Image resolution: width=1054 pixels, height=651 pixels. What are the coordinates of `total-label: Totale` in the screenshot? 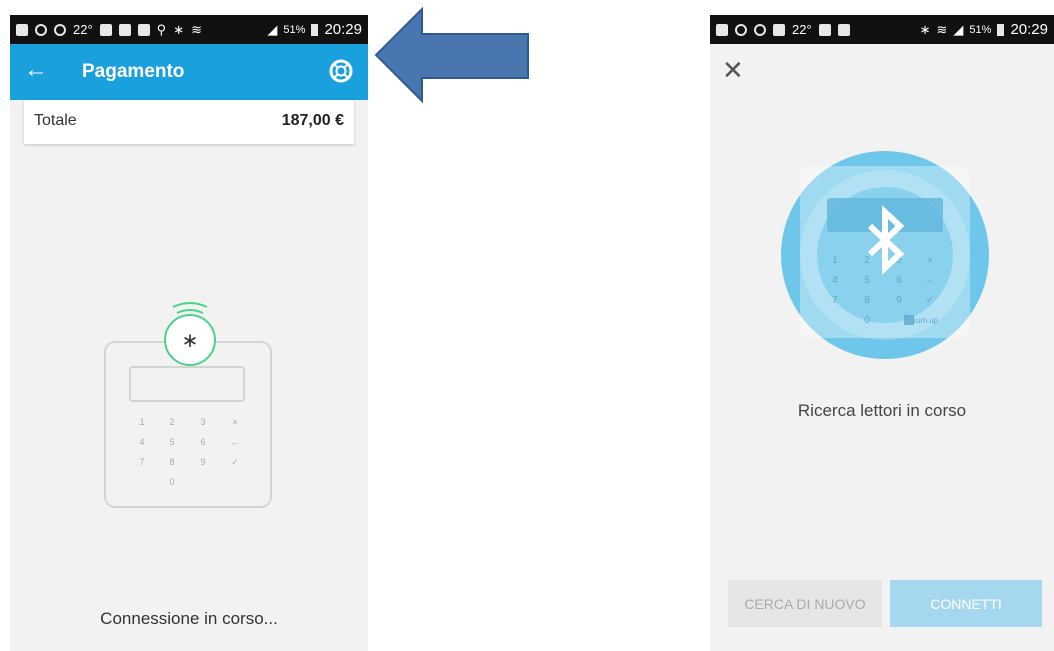 It's located at (55, 120).